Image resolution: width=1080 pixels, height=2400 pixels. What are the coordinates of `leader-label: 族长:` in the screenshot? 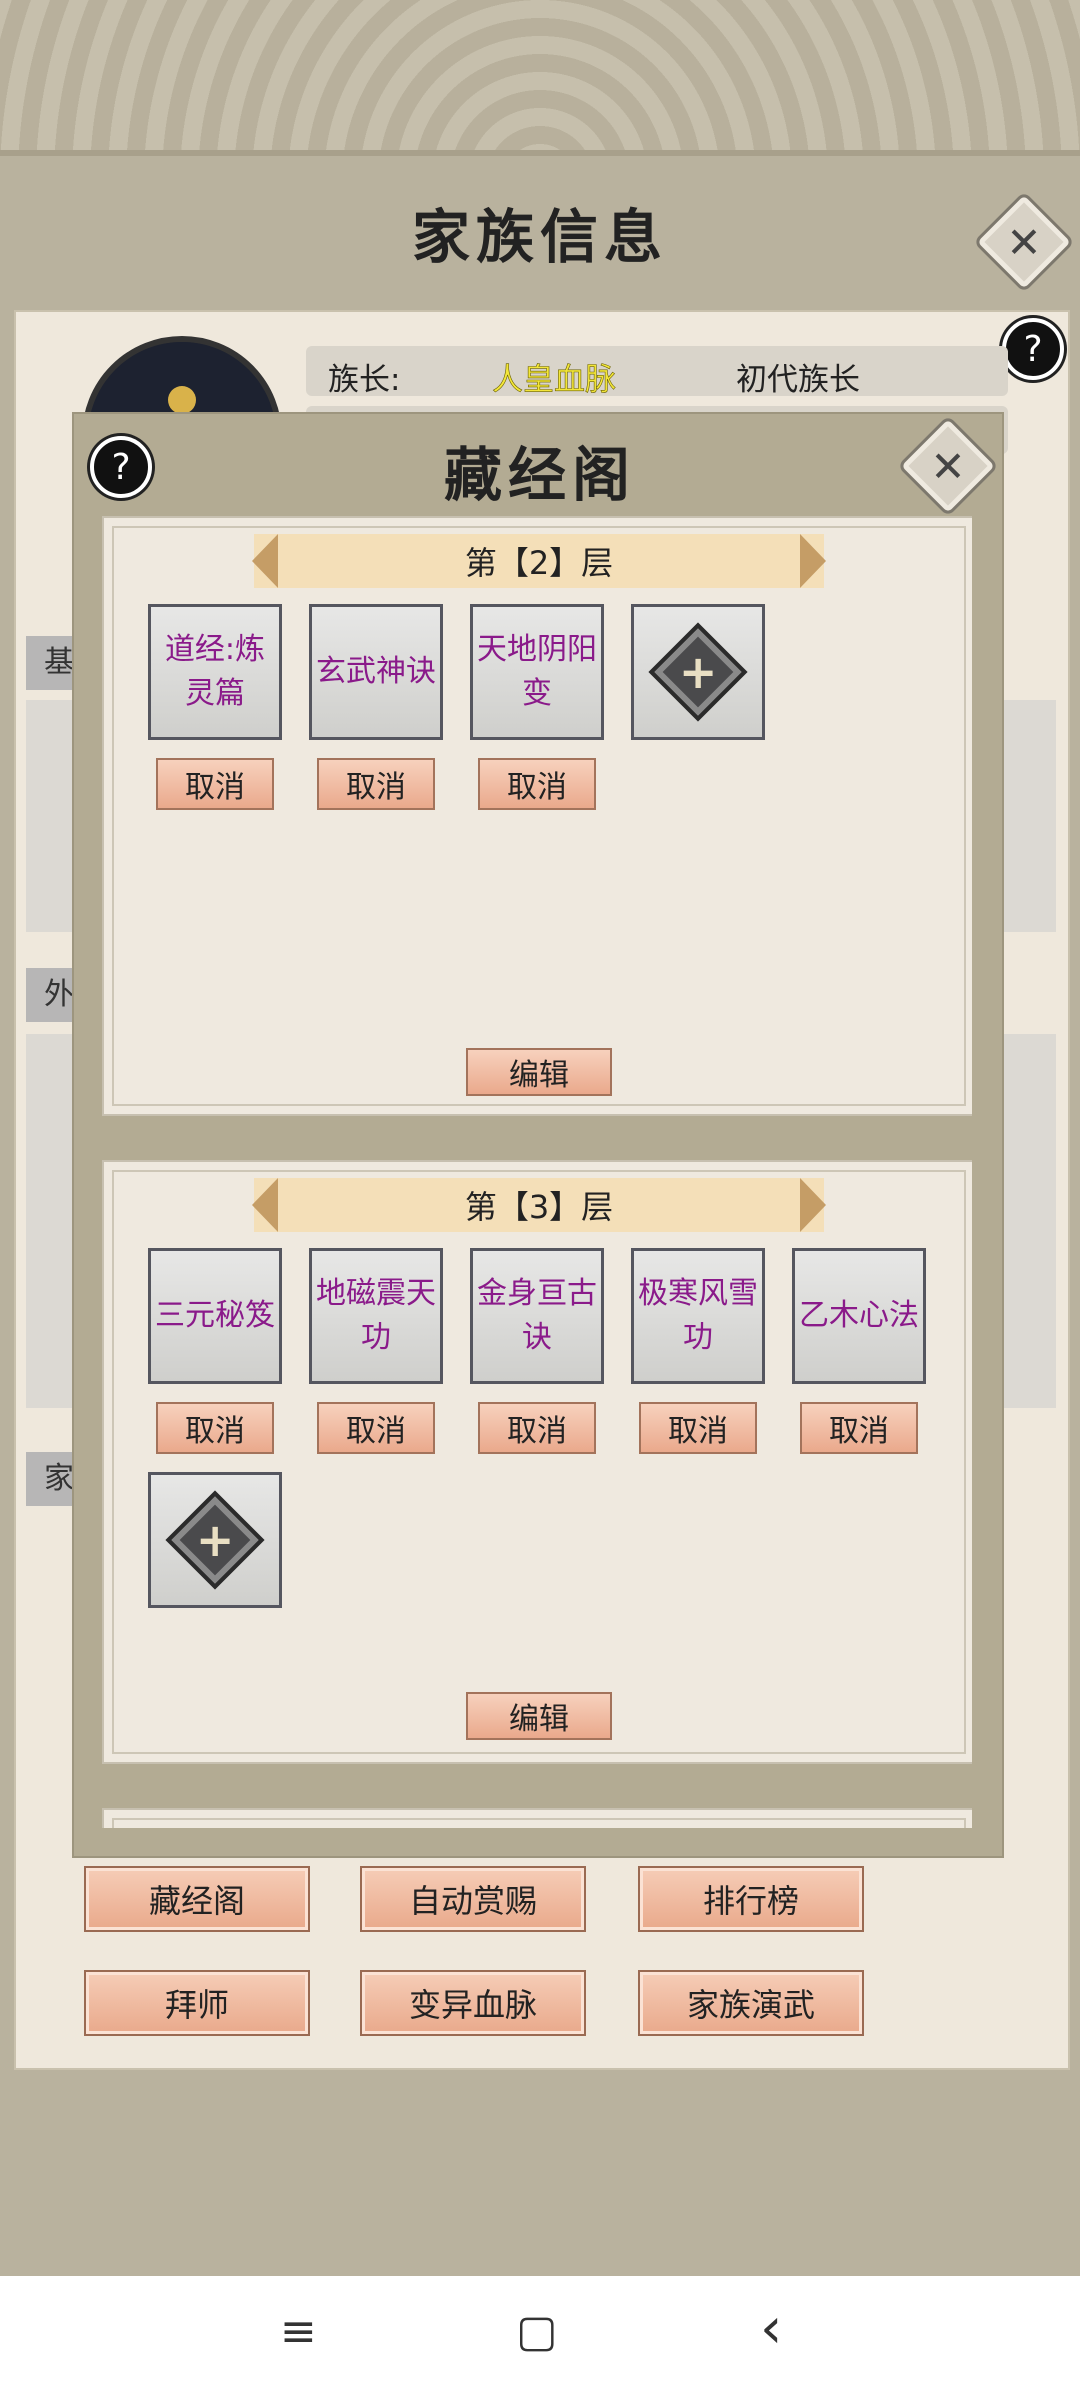 It's located at (364, 380).